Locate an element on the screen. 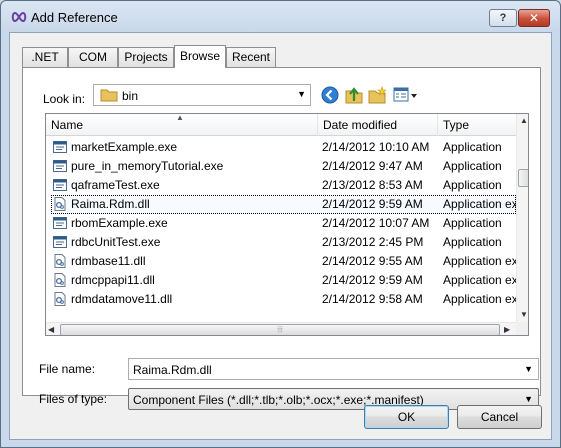 The image size is (561, 448). file-list-header: ▲ Name Date modified Type is located at coordinates (281, 125).